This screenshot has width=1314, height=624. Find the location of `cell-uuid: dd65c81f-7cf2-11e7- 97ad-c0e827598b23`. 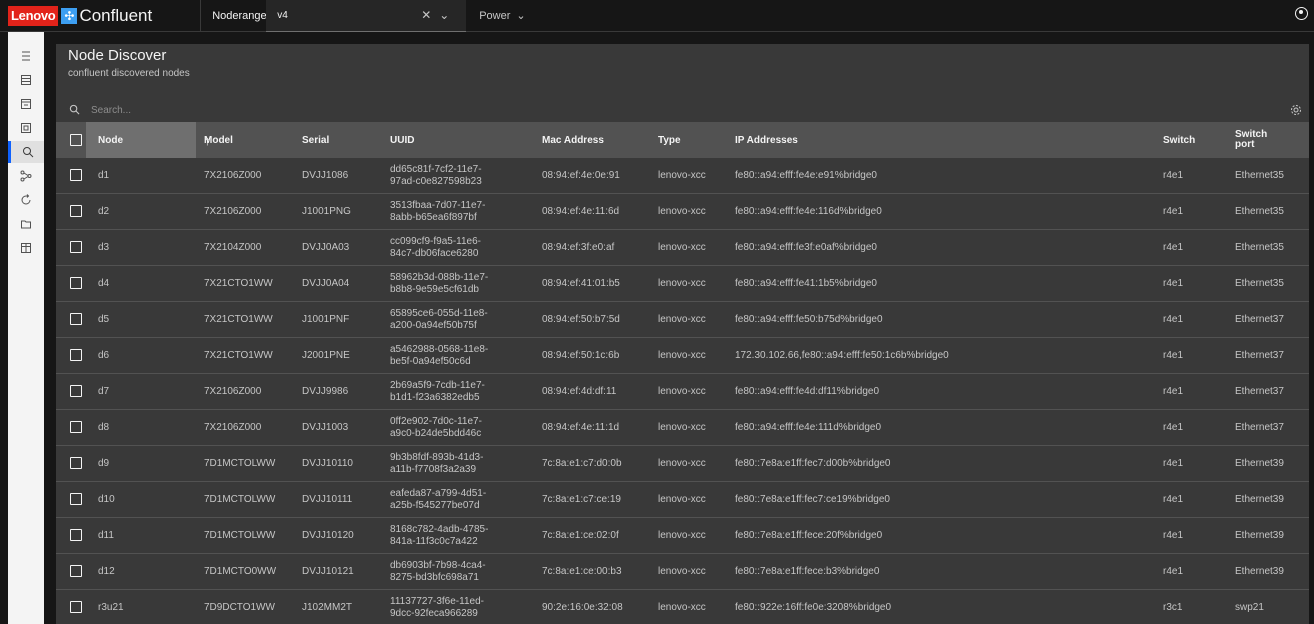

cell-uuid: dd65c81f-7cf2-11e7- 97ad-c0e827598b23 is located at coordinates (455, 175).